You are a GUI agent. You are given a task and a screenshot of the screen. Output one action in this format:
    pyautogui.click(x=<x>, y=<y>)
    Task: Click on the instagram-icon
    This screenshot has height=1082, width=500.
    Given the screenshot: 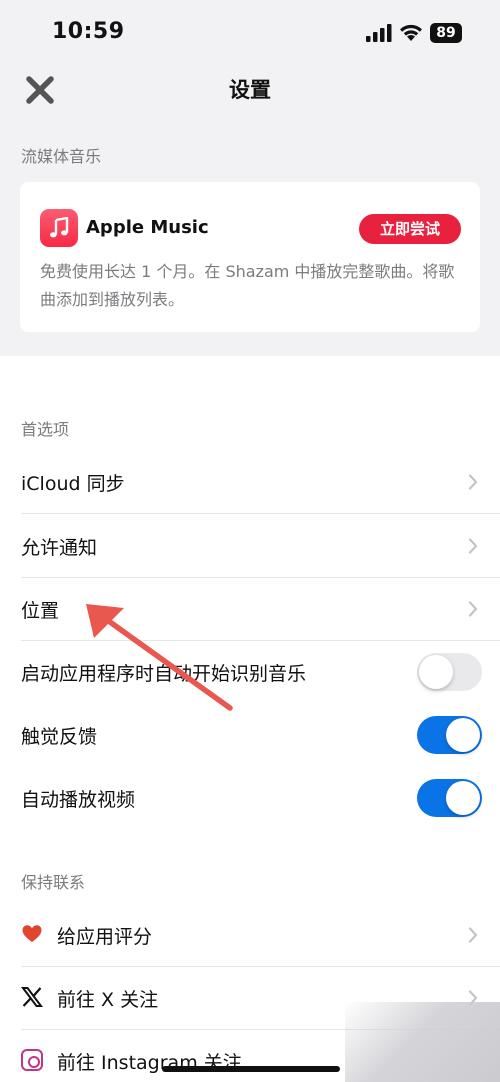 What is the action you would take?
    pyautogui.click(x=32, y=1060)
    